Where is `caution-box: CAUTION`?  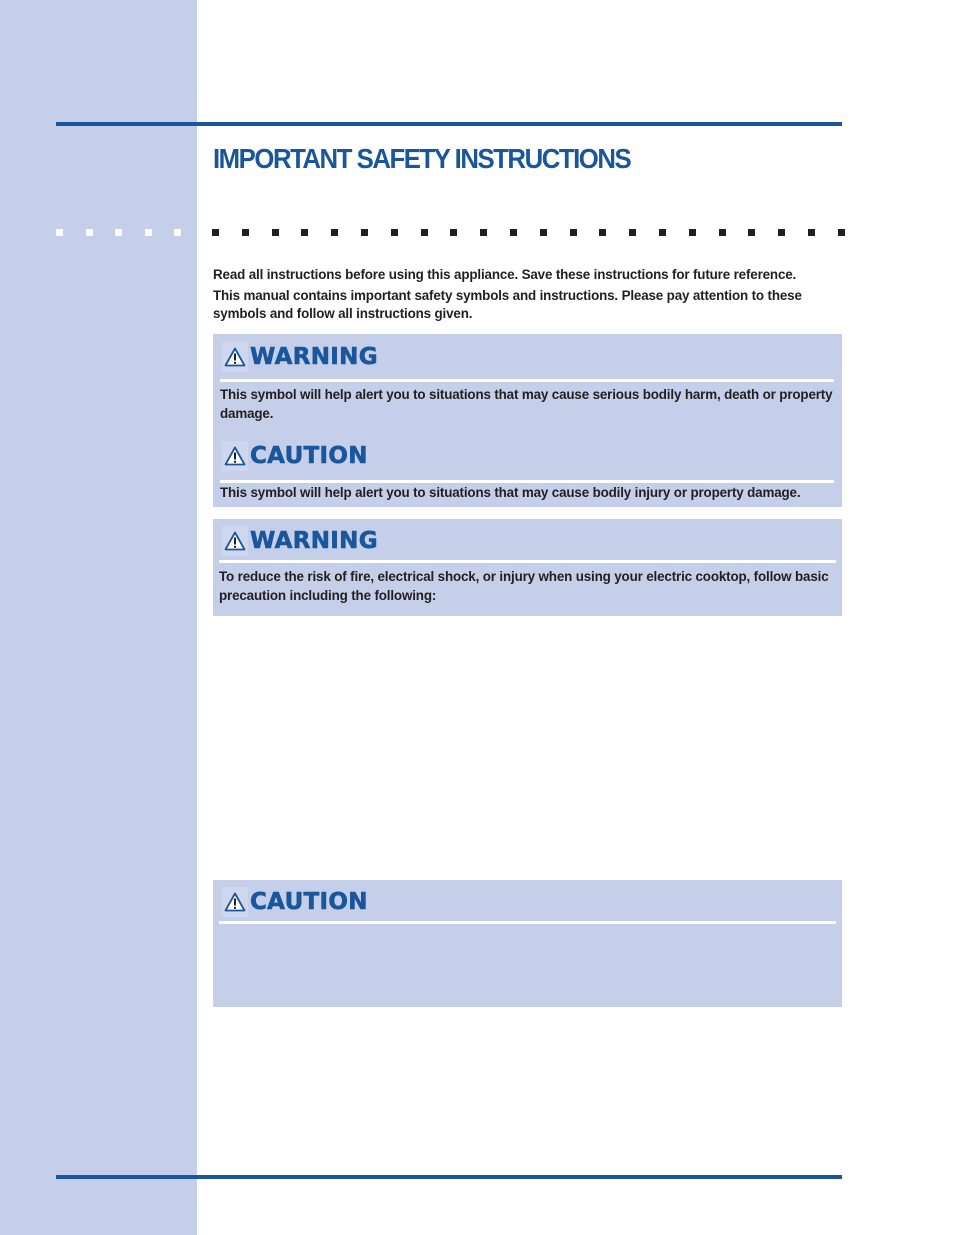
caution-box: CAUTION is located at coordinates (527, 943).